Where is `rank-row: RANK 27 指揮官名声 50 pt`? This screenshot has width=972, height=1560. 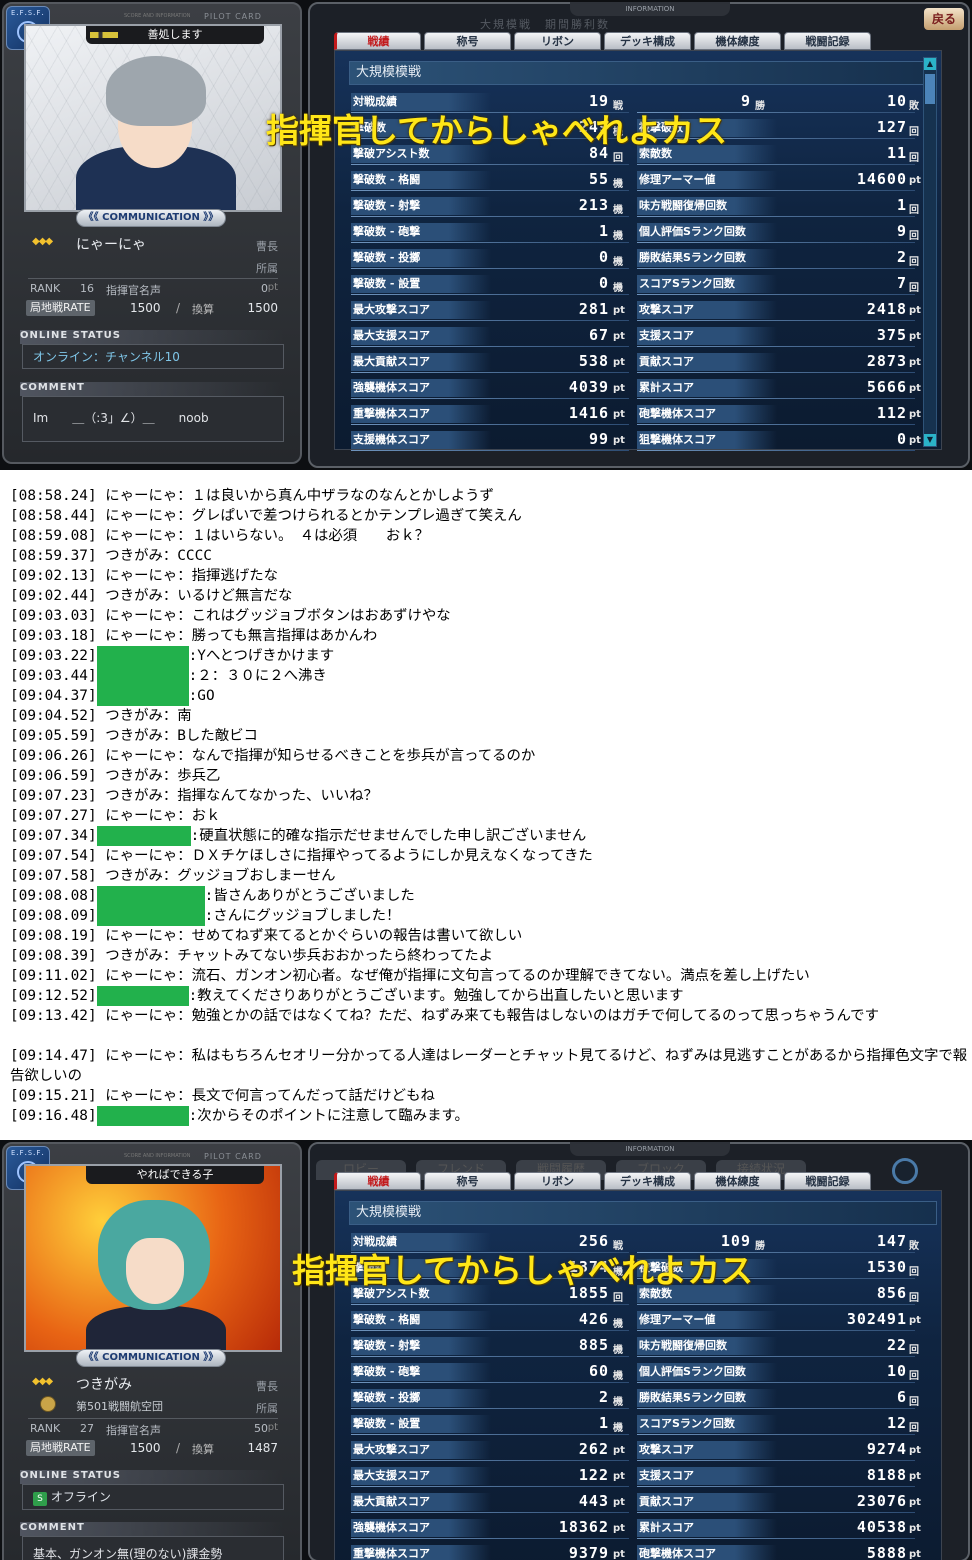 rank-row: RANK 27 指揮官名声 50 pt is located at coordinates (154, 1429).